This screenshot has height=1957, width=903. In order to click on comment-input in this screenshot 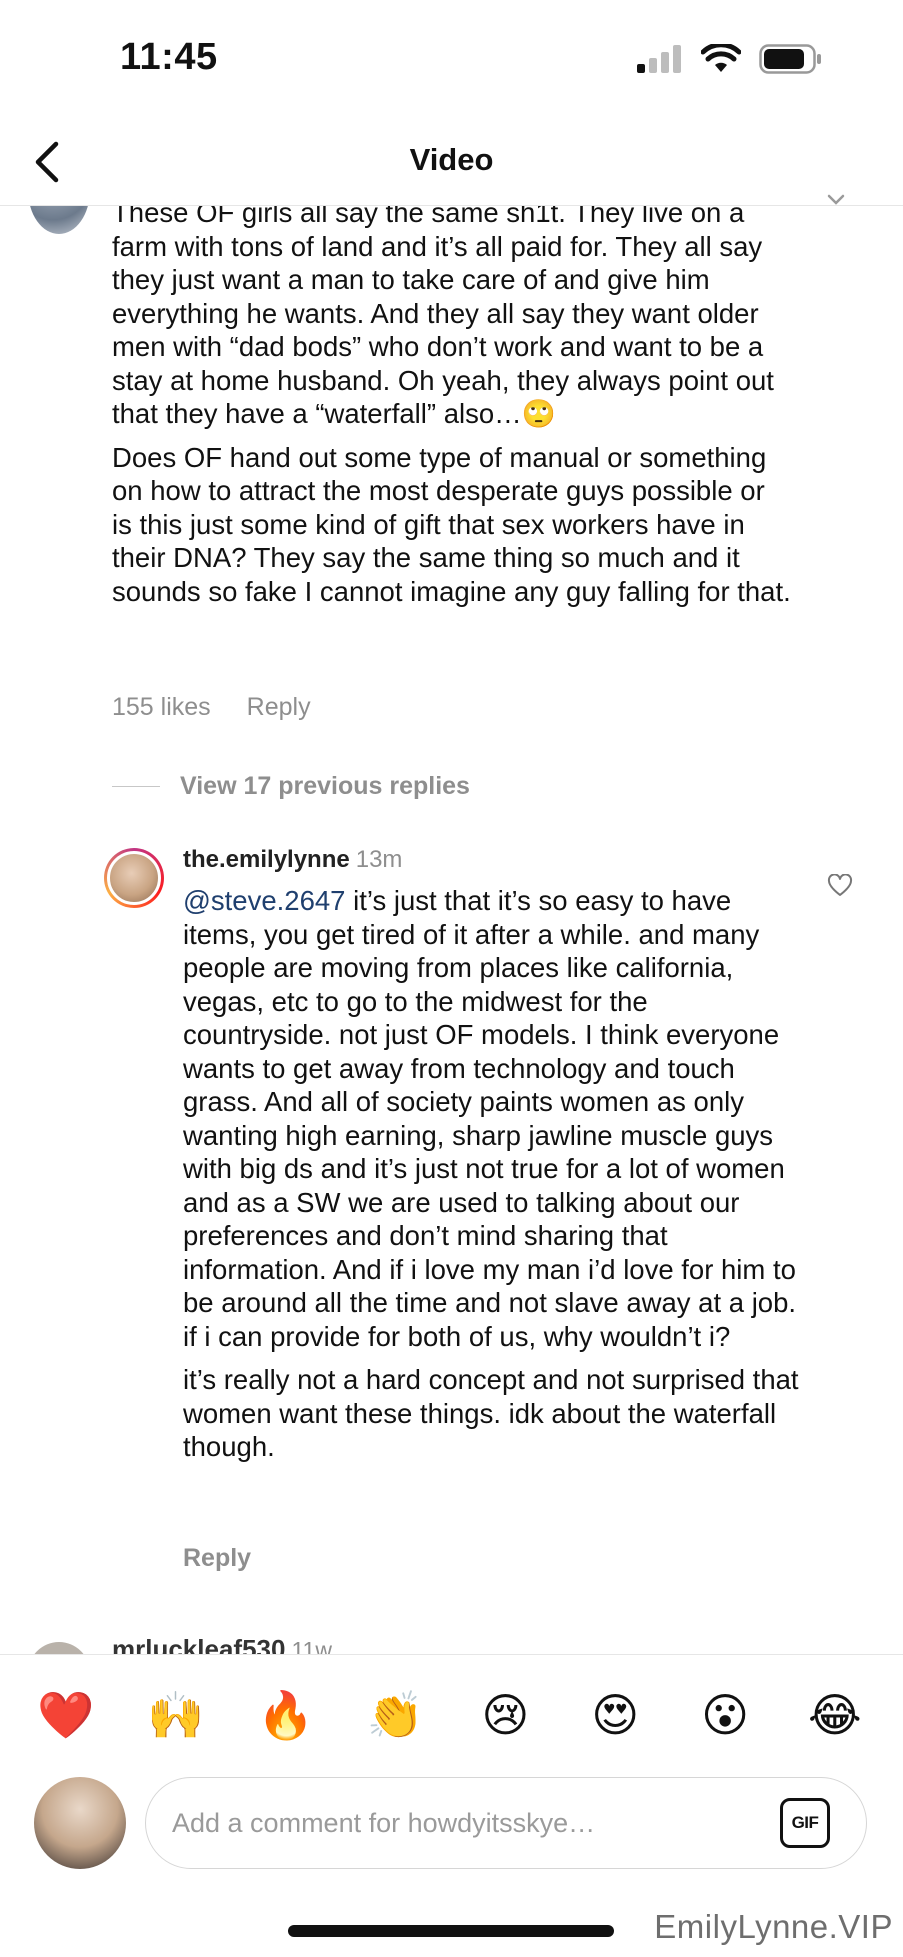, I will do `click(452, 1823)`.